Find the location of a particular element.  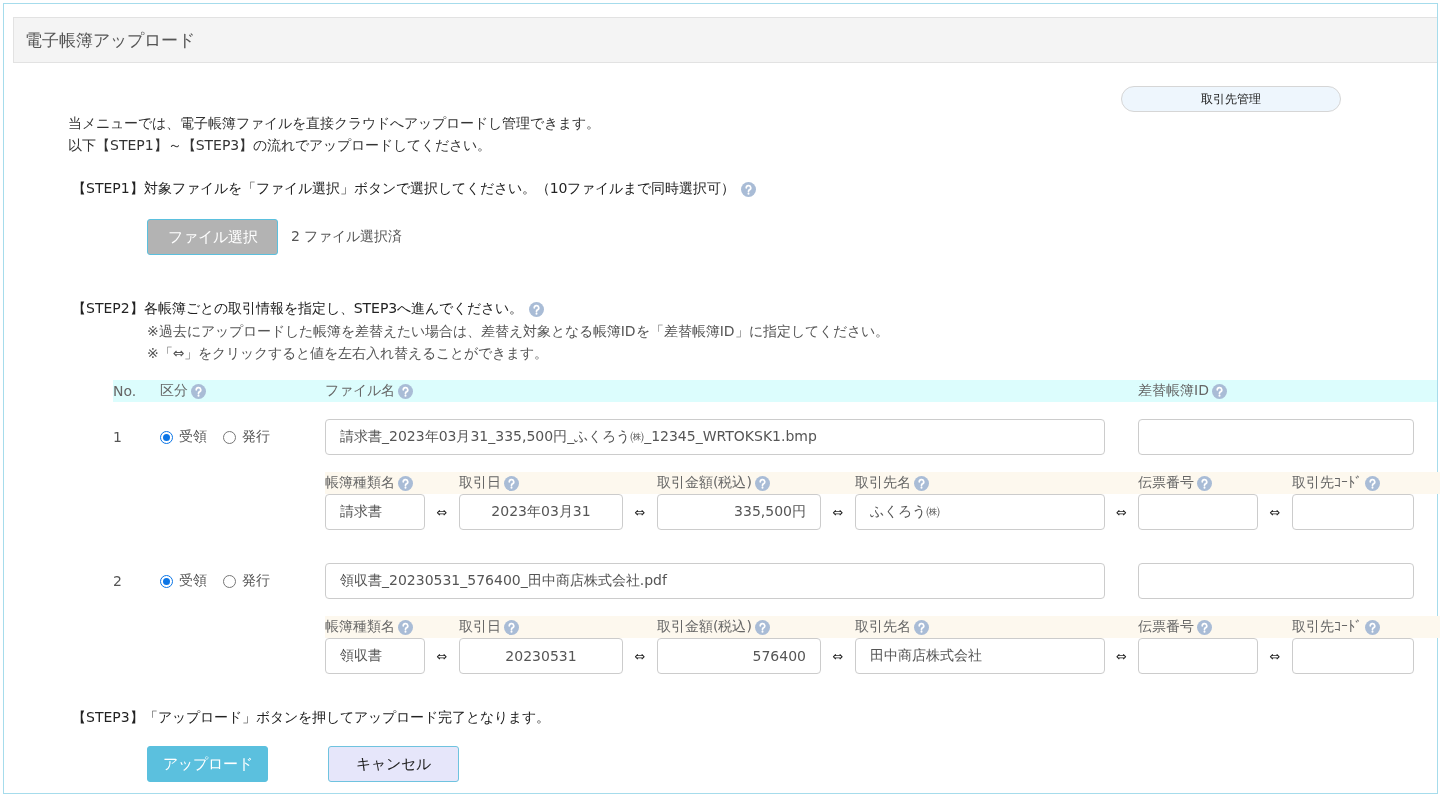

cancel-button: キャンセル is located at coordinates (393, 764).